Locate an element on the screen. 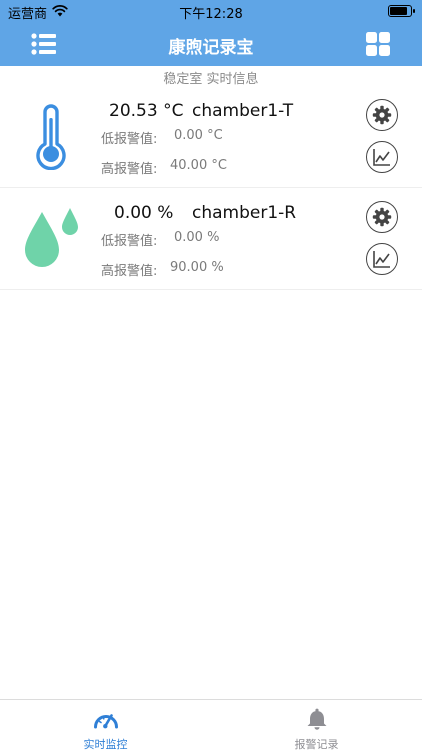 The image size is (422, 750). high-alarm-value: 90.00 % is located at coordinates (197, 267).